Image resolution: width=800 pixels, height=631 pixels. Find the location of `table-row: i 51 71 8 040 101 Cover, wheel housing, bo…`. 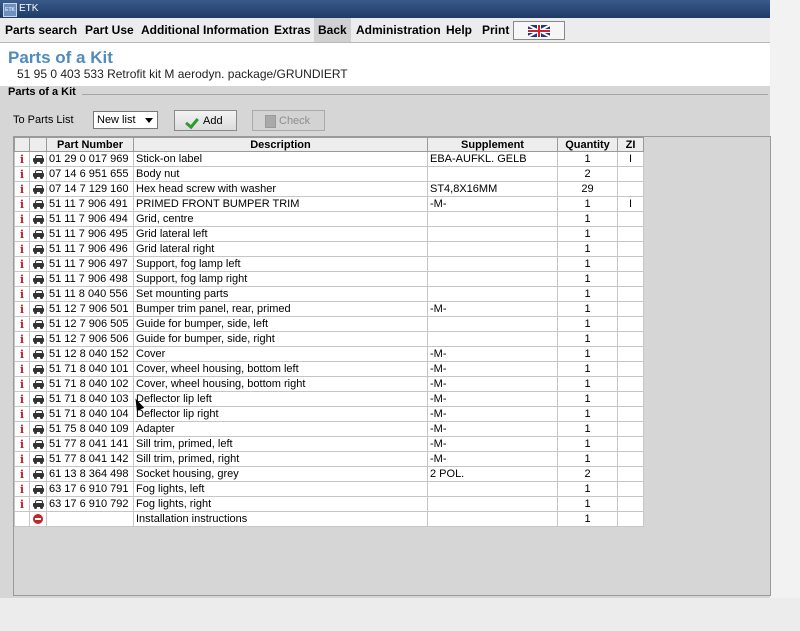

table-row: i 51 71 8 040 101 Cover, wheel housing, bo… is located at coordinates (329, 369).